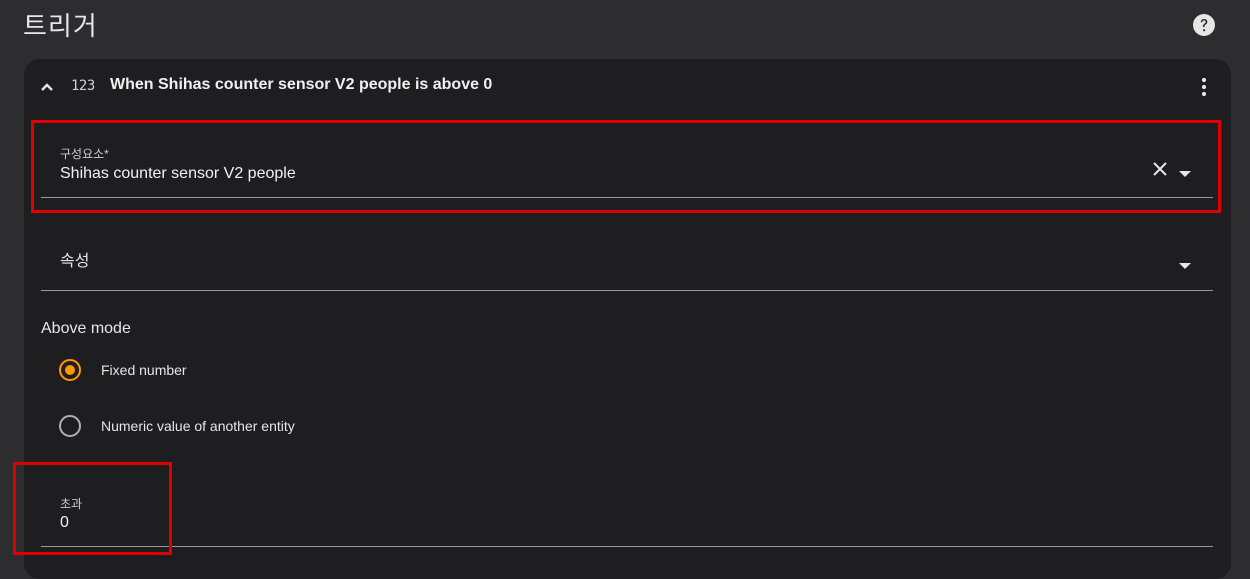 The height and width of the screenshot is (579, 1250). I want to click on above-input: 초과 0, so click(627, 513).